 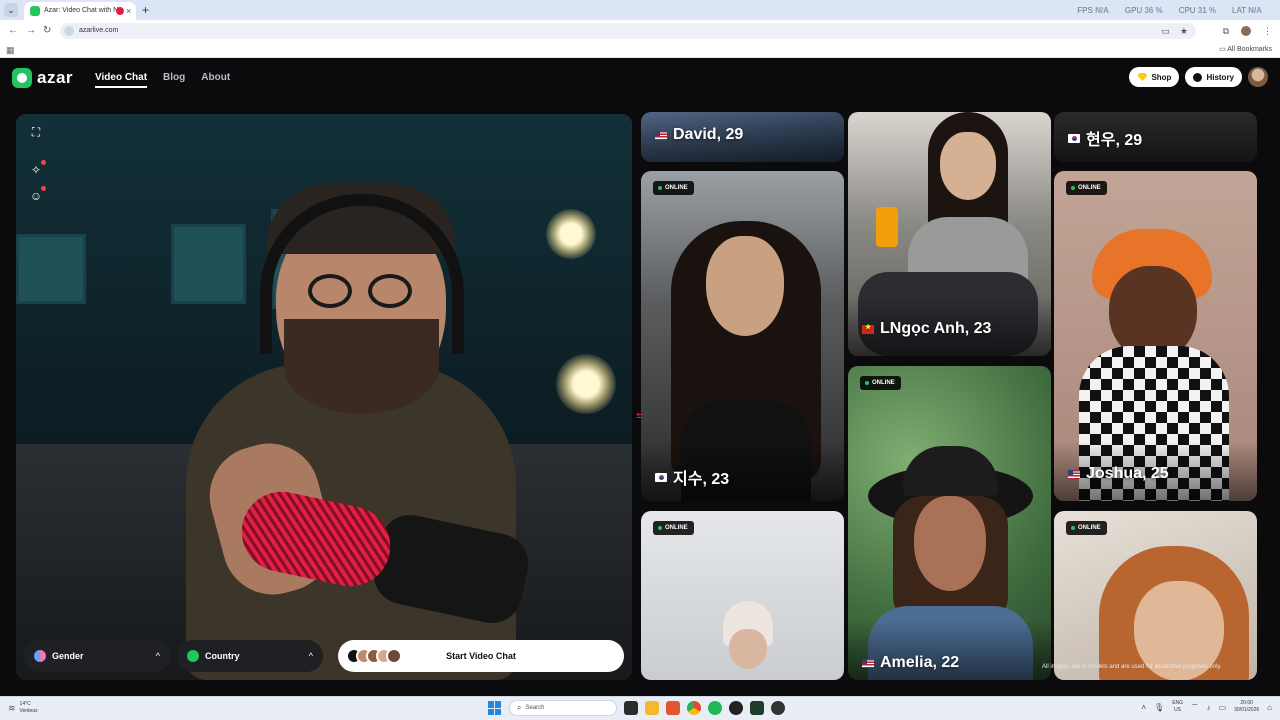 What do you see at coordinates (22, 78) in the screenshot?
I see `azar-logo-icon` at bounding box center [22, 78].